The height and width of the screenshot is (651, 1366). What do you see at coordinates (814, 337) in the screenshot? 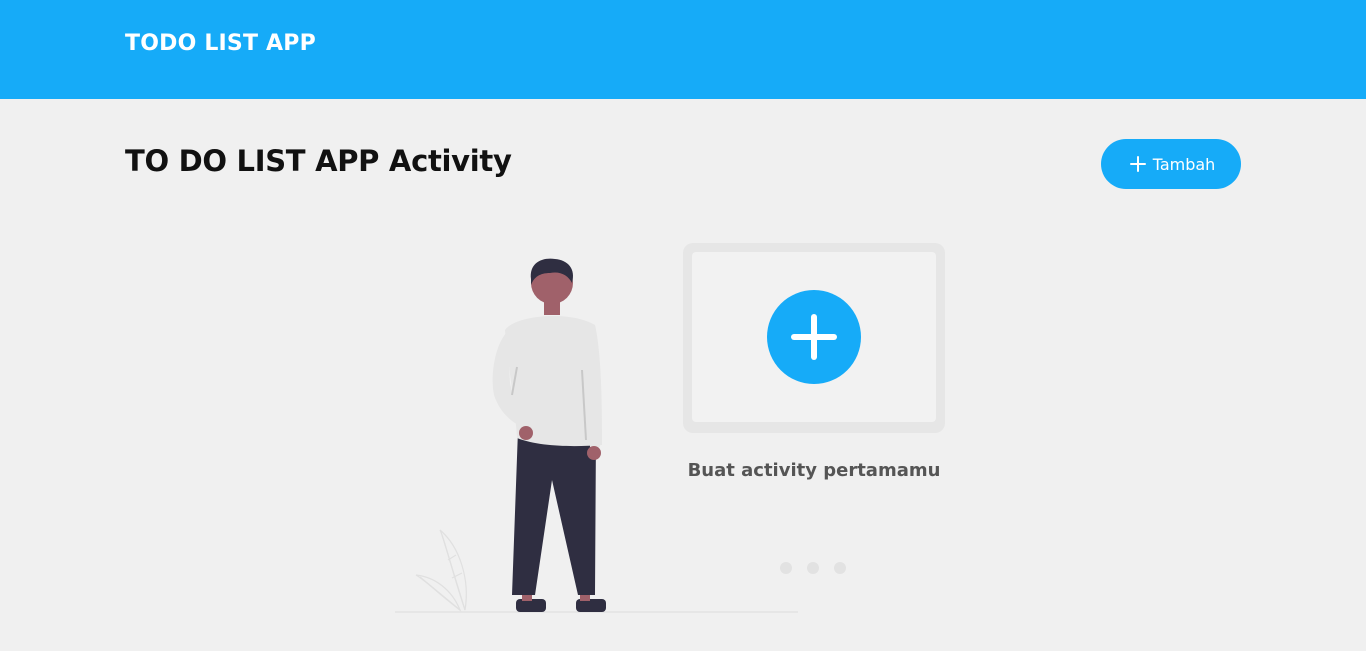
I see `plus-circle-icon` at bounding box center [814, 337].